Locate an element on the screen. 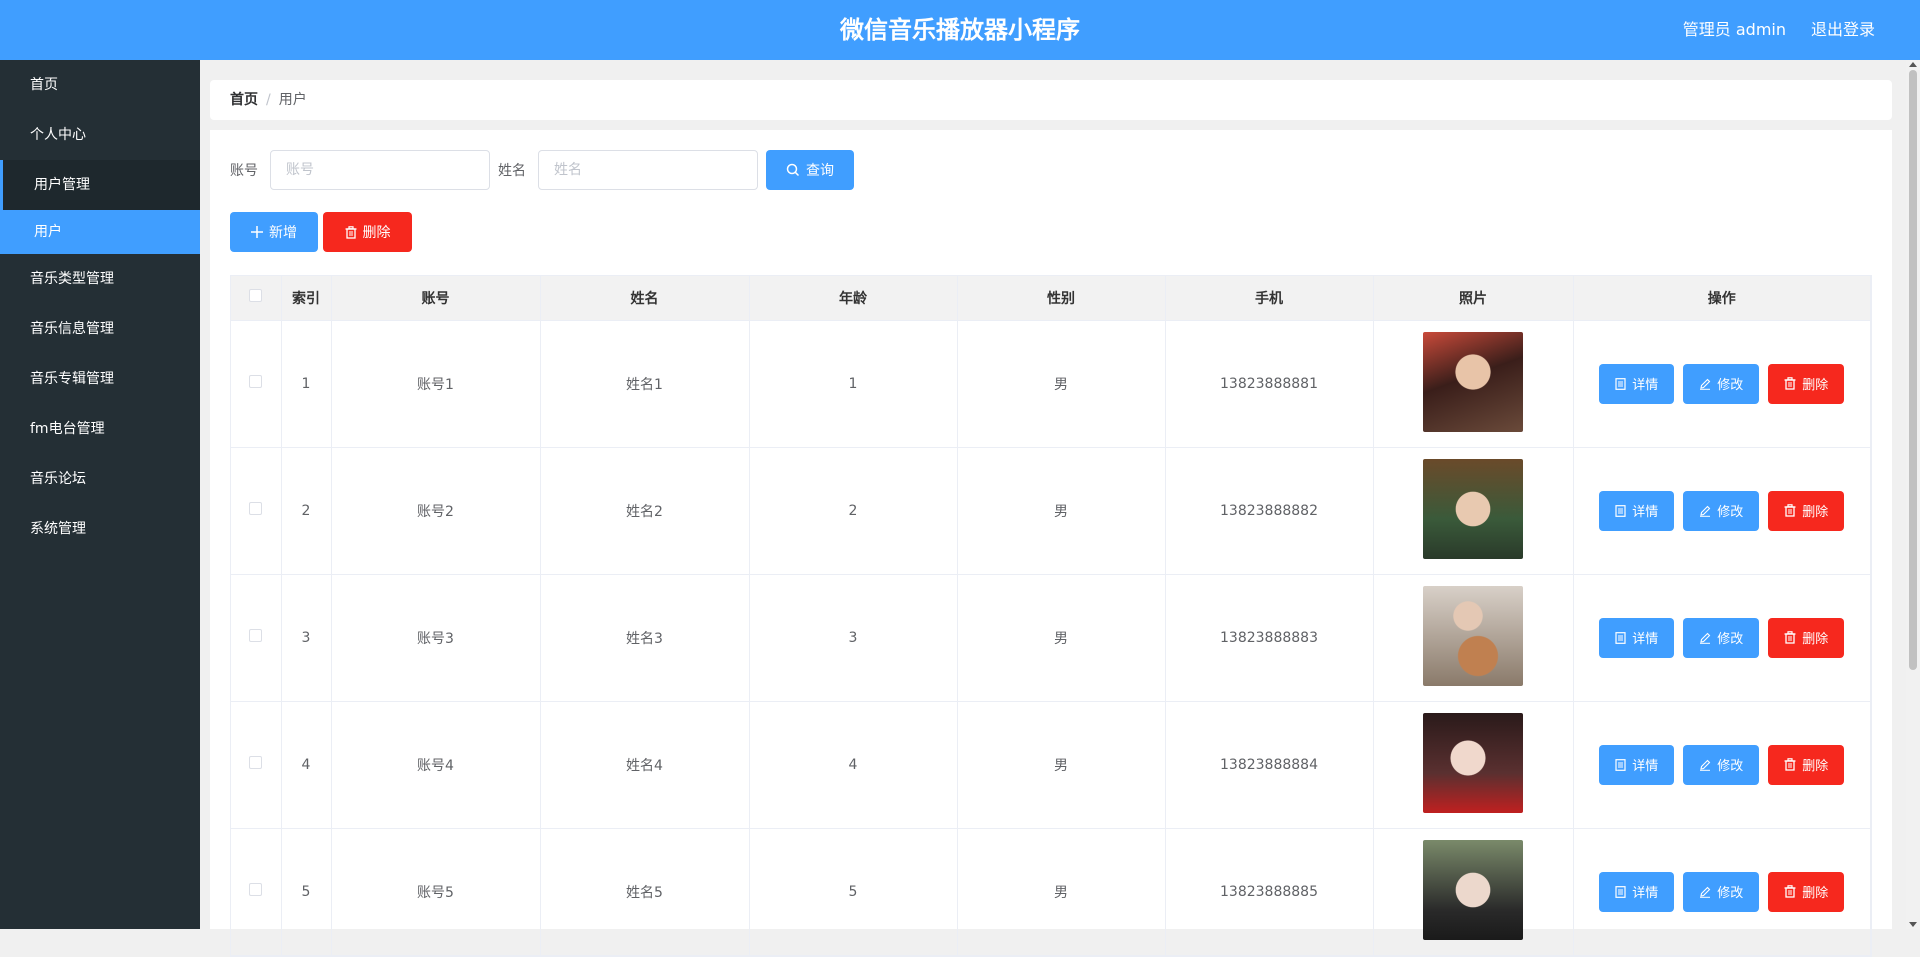 Image resolution: width=1920 pixels, height=957 pixels. sidebar-item-user-management: 用户管理 is located at coordinates (100, 185).